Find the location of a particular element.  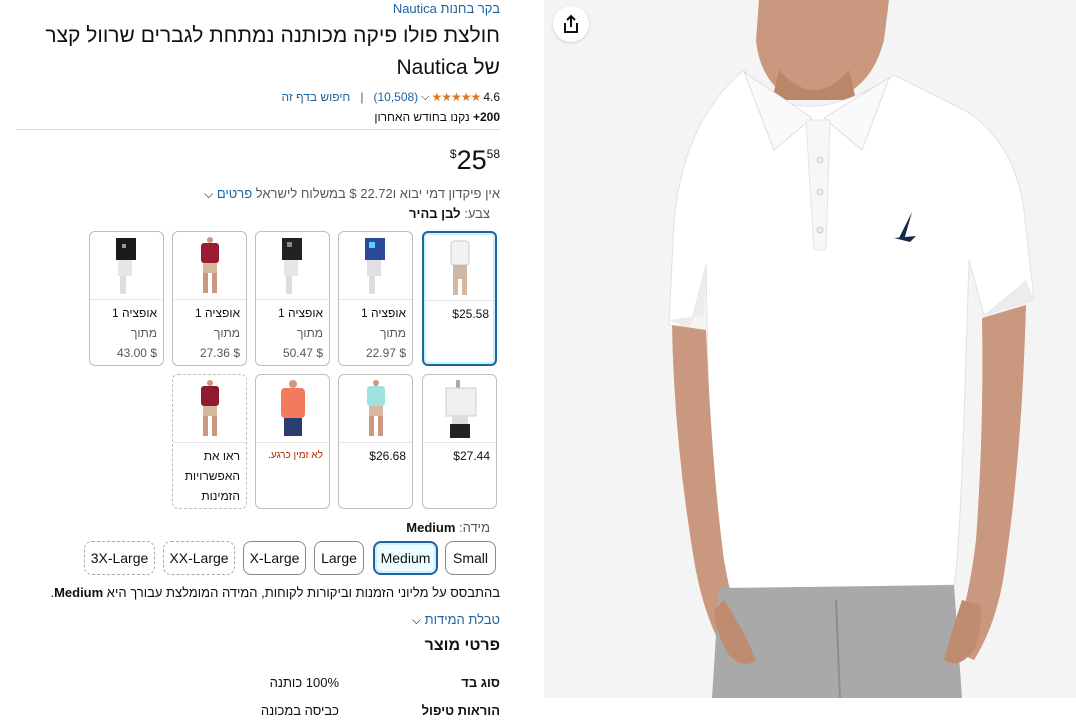

size-option-small: Small is located at coordinates (470, 558).